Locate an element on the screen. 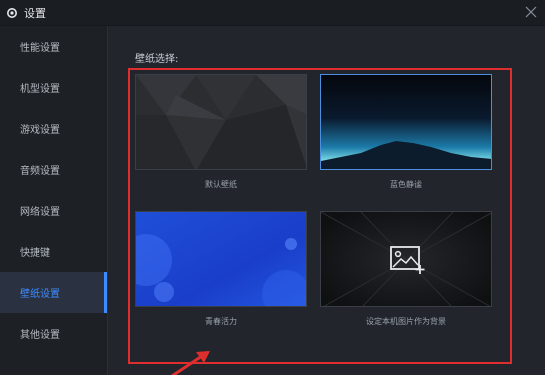 The height and width of the screenshot is (375, 545). sidebar-item-other: 其他设置 is located at coordinates (53, 333).